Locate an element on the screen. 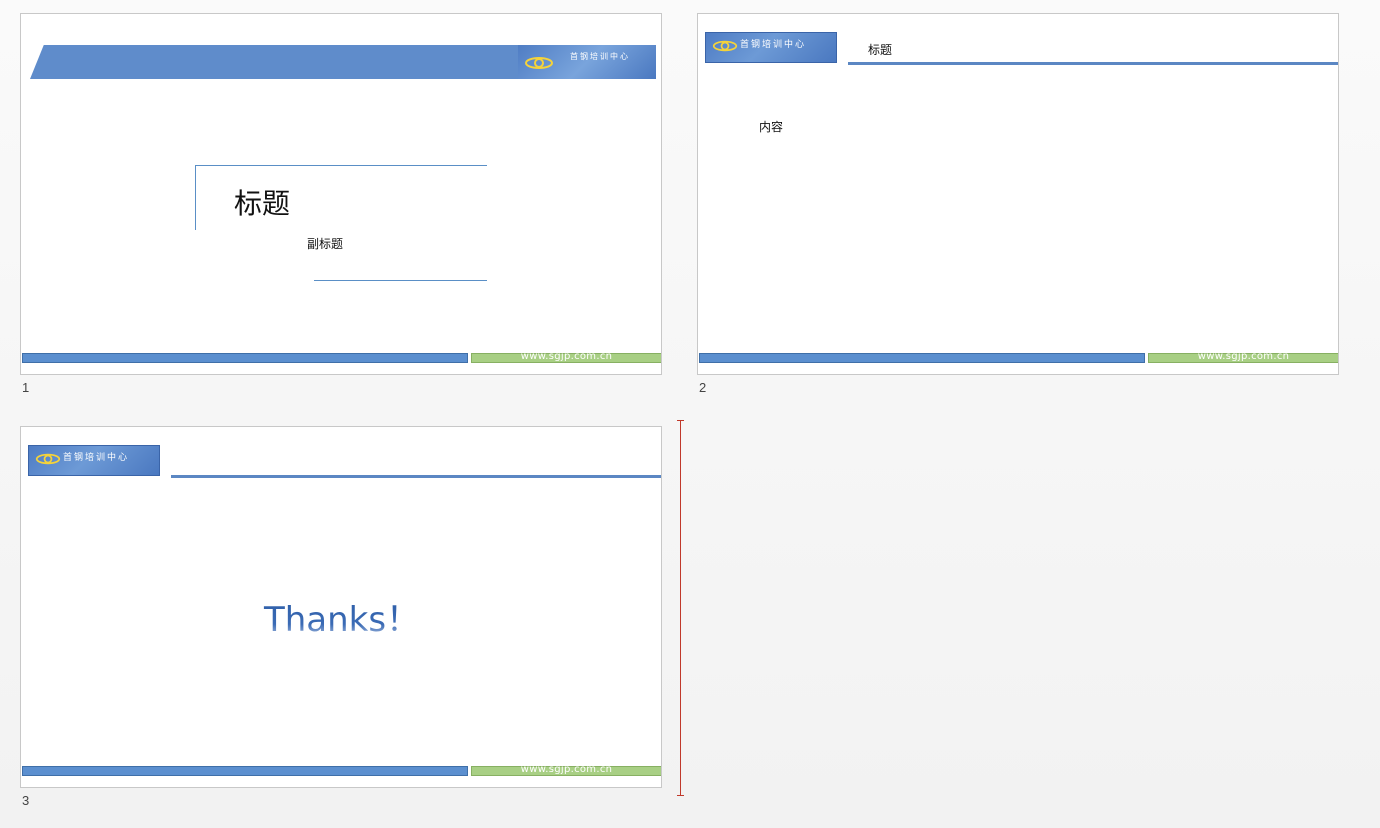 The height and width of the screenshot is (828, 1380). insertion-marker-top-cap is located at coordinates (680, 420).